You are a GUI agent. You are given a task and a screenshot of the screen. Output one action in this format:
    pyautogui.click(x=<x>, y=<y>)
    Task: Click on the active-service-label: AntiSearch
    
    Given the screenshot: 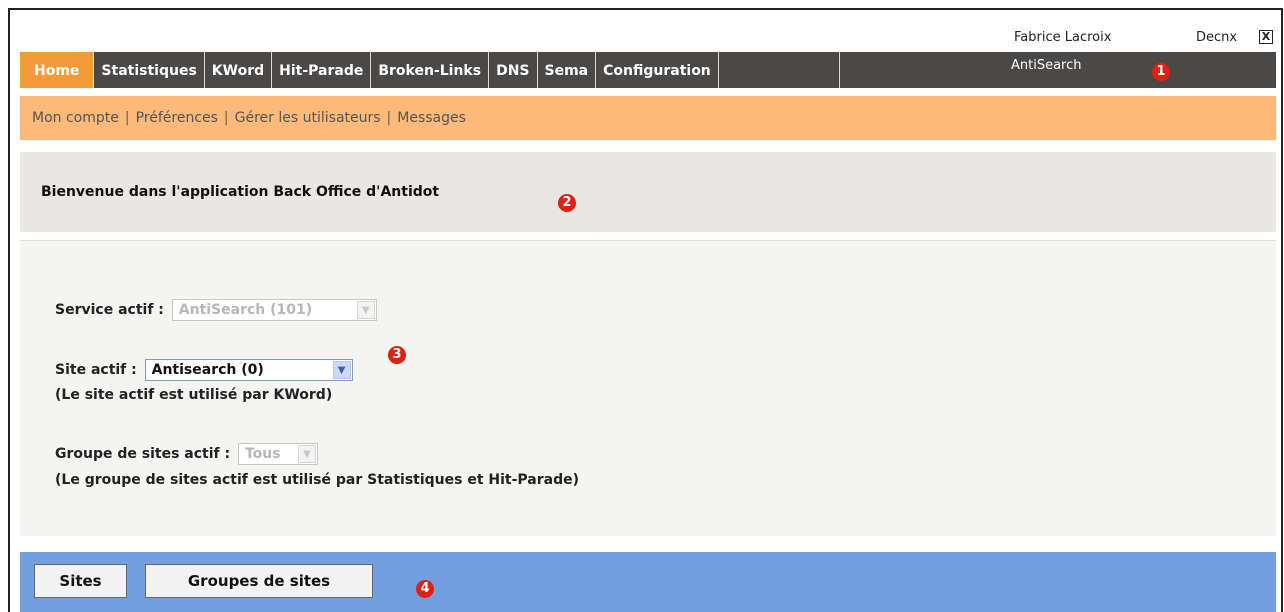 What is the action you would take?
    pyautogui.click(x=1046, y=65)
    